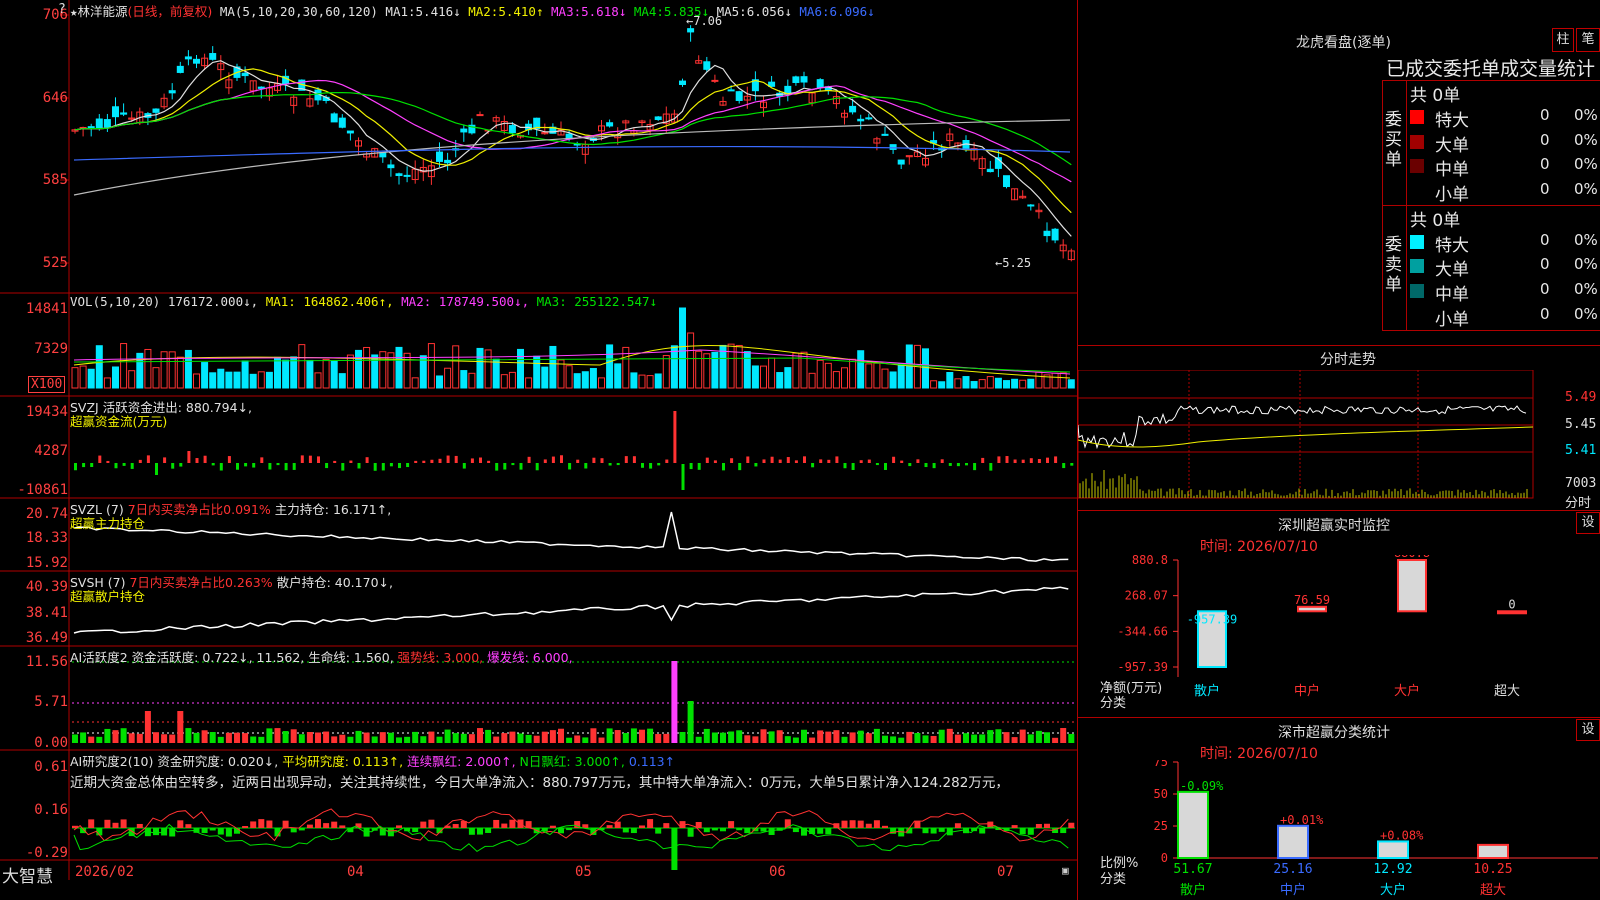 This screenshot has width=1600, height=900. I want to click on line-view-button: 笔, so click(1588, 40).